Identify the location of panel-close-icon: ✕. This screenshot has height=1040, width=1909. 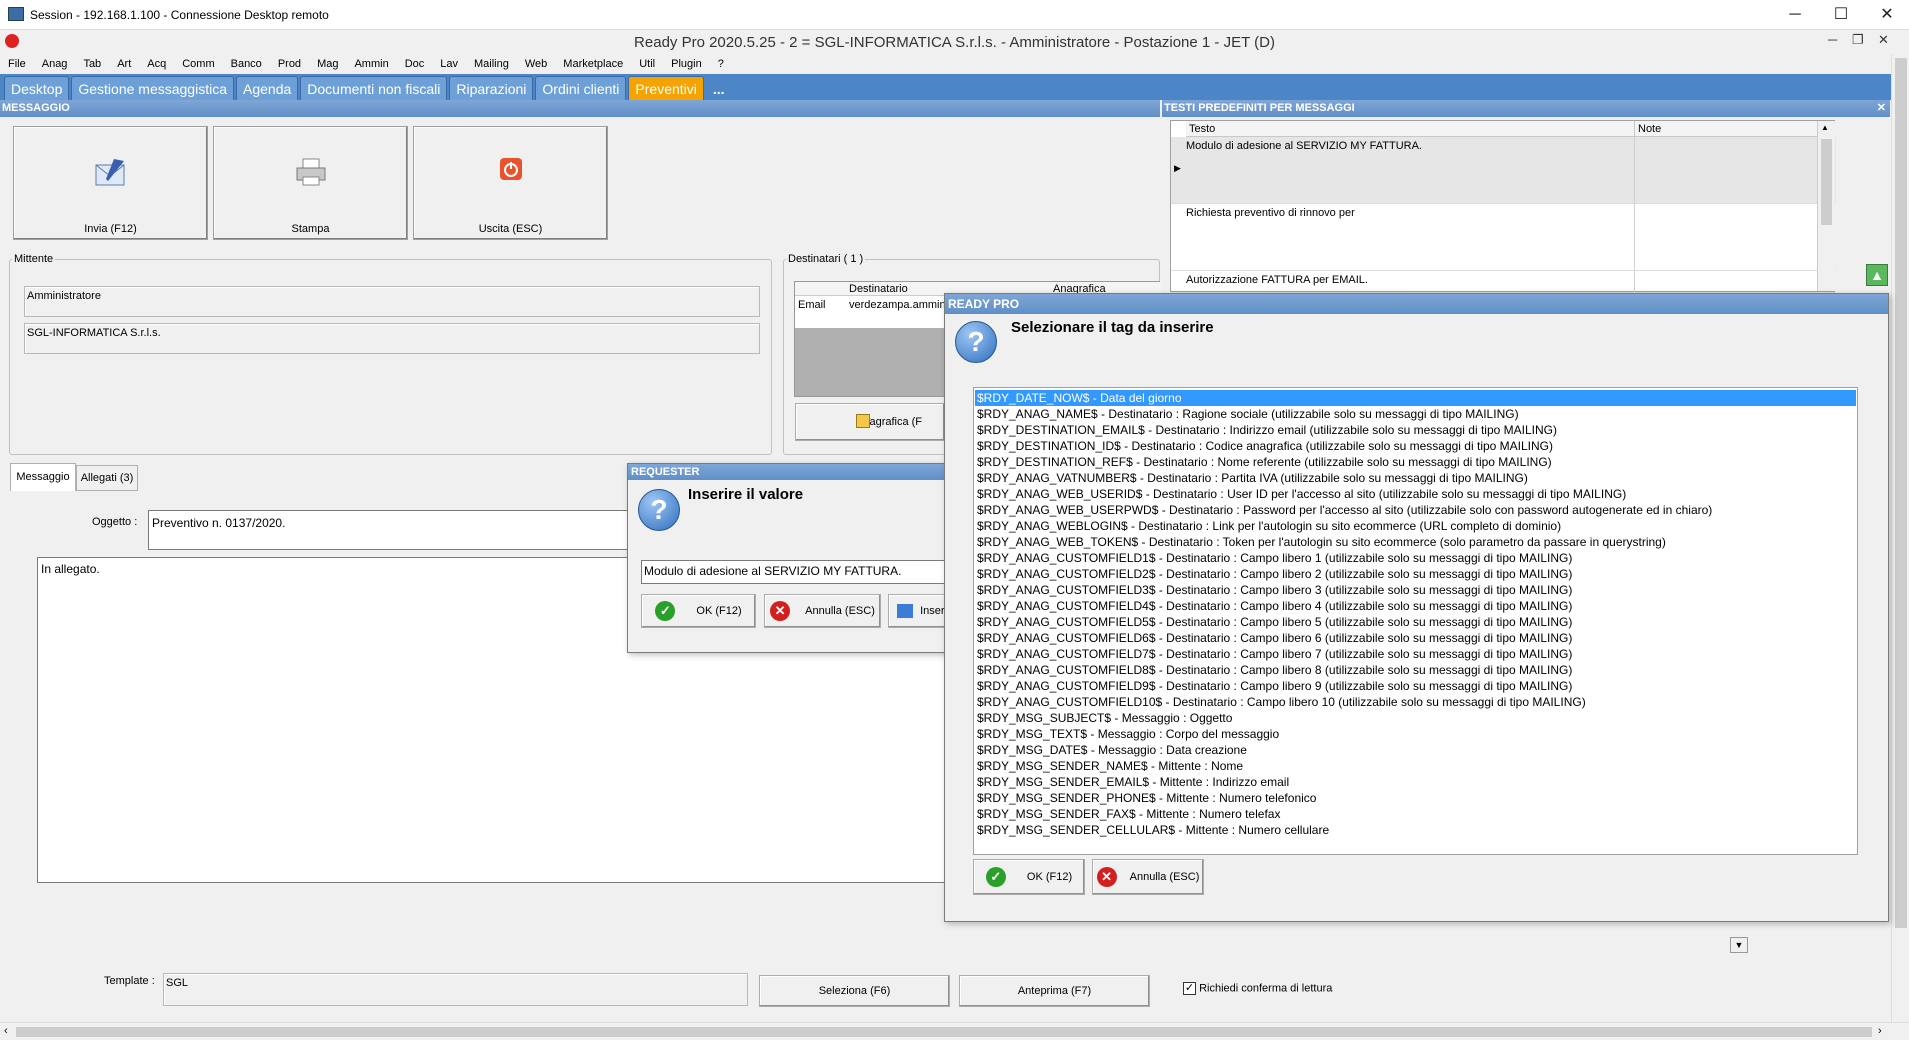
(1881, 108).